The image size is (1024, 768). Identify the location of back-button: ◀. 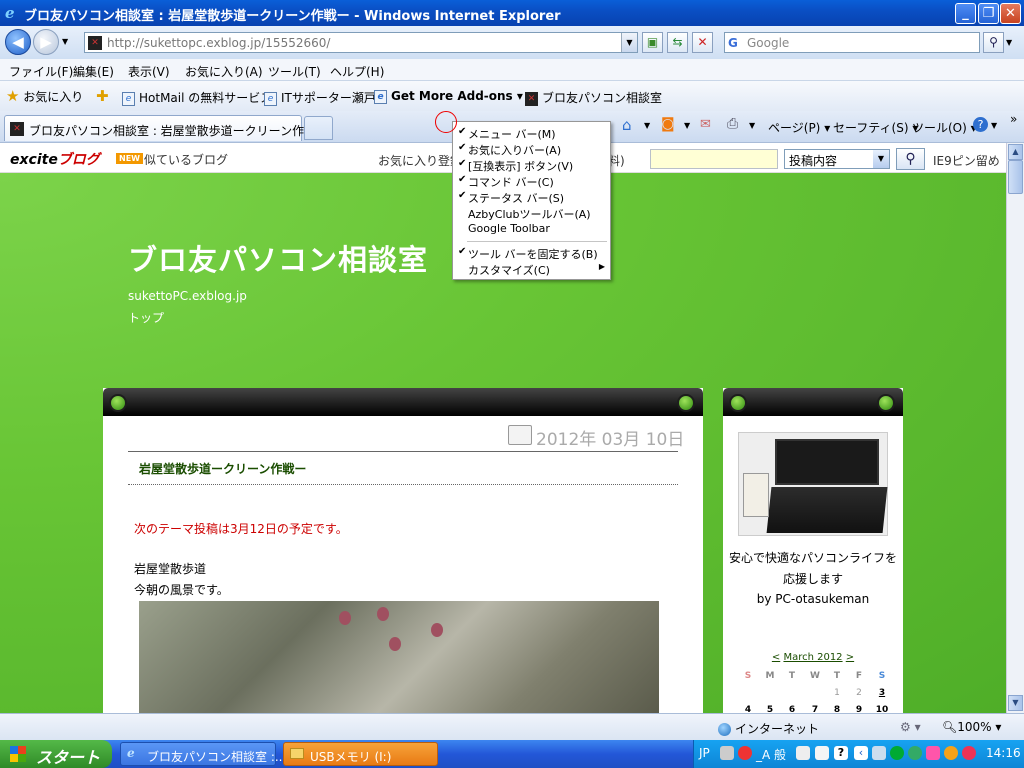
(18, 42).